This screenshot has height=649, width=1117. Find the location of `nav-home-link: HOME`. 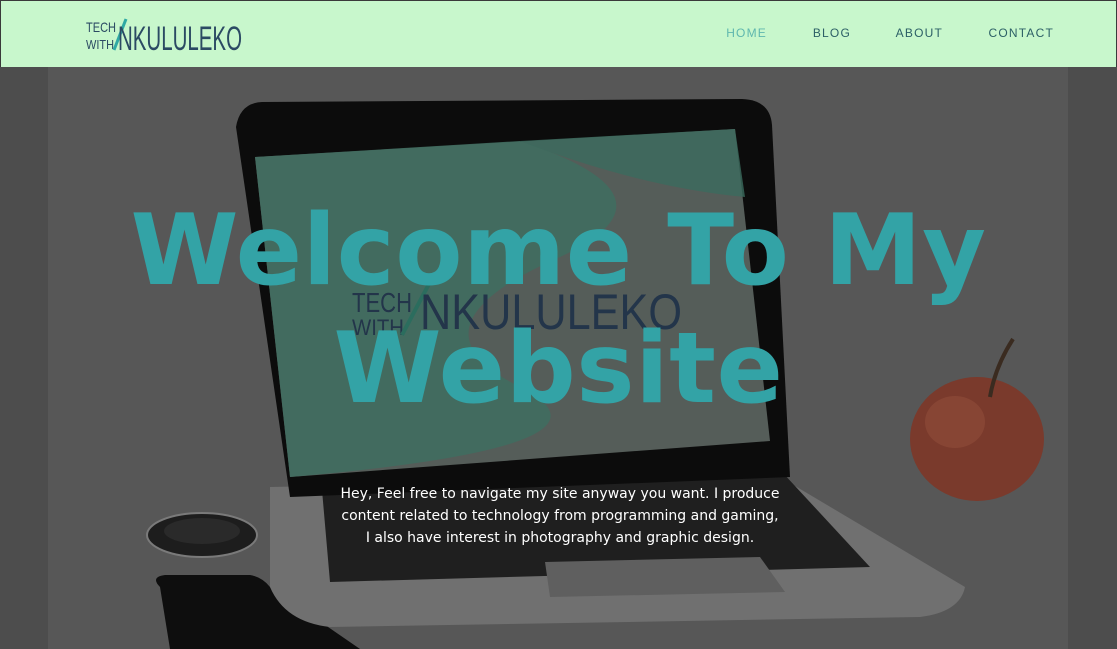

nav-home-link: HOME is located at coordinates (746, 33).